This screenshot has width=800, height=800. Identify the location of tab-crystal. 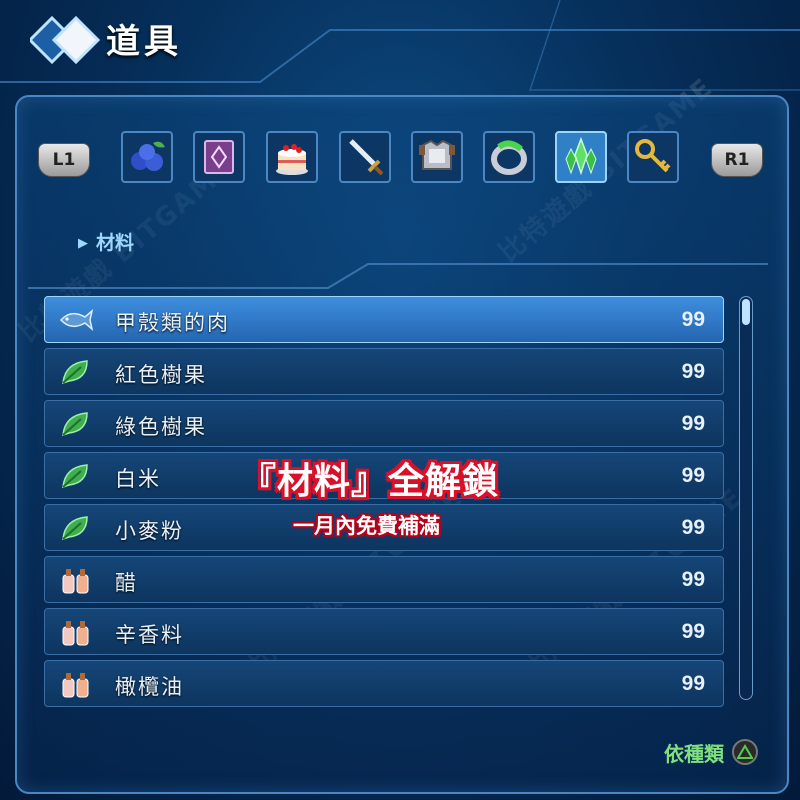
(581, 157).